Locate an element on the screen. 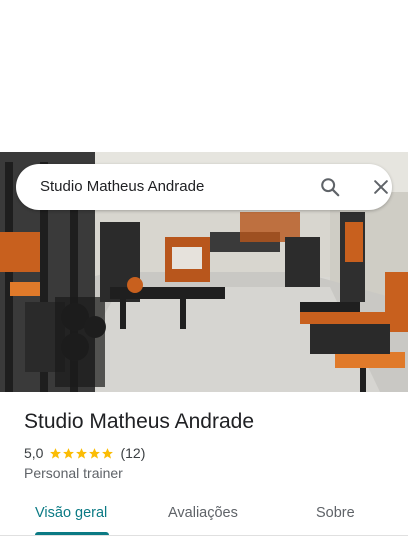  tab-overview: Visão geral is located at coordinates (71, 513).